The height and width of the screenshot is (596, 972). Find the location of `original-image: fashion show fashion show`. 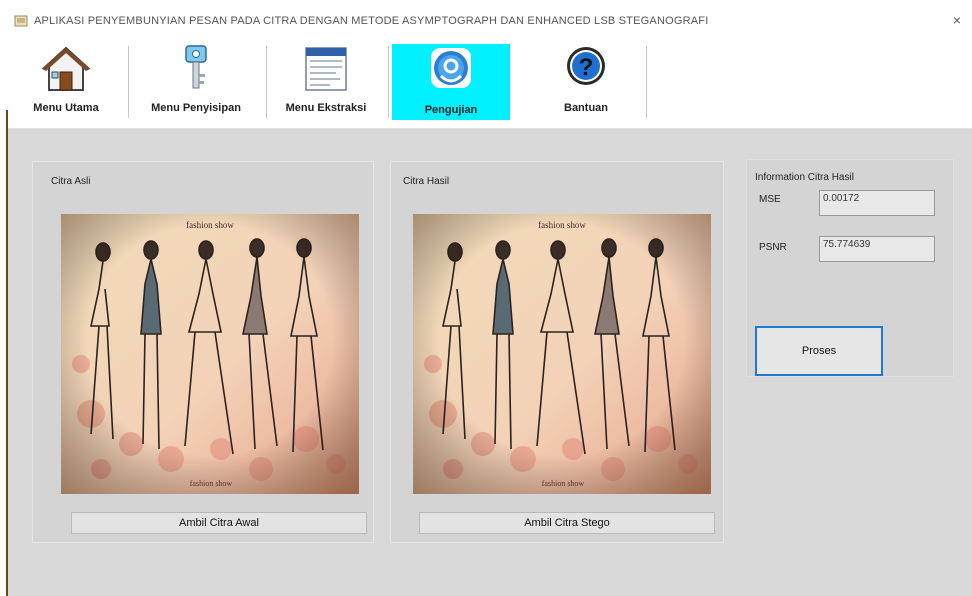

original-image: fashion show fashion show is located at coordinates (210, 354).